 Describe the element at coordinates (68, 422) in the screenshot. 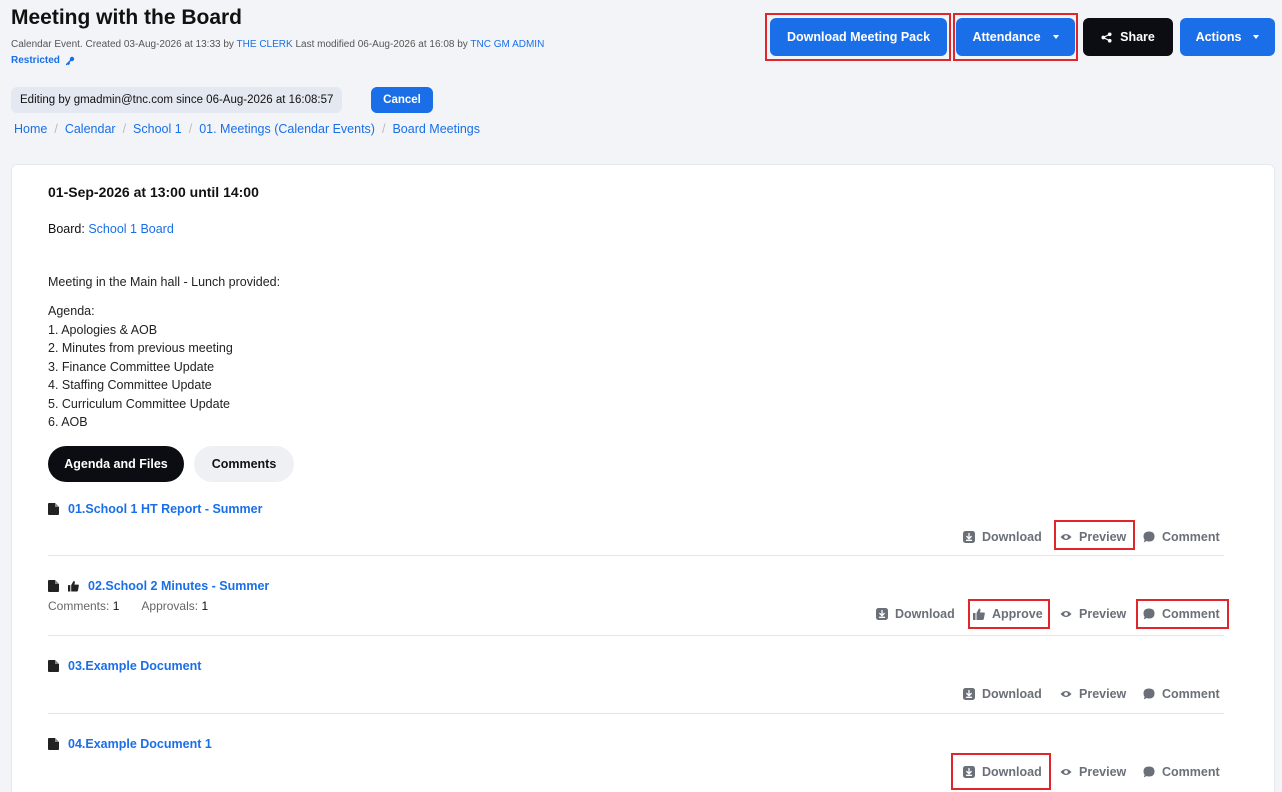

I see `agenda-item: 6. AOB` at that location.